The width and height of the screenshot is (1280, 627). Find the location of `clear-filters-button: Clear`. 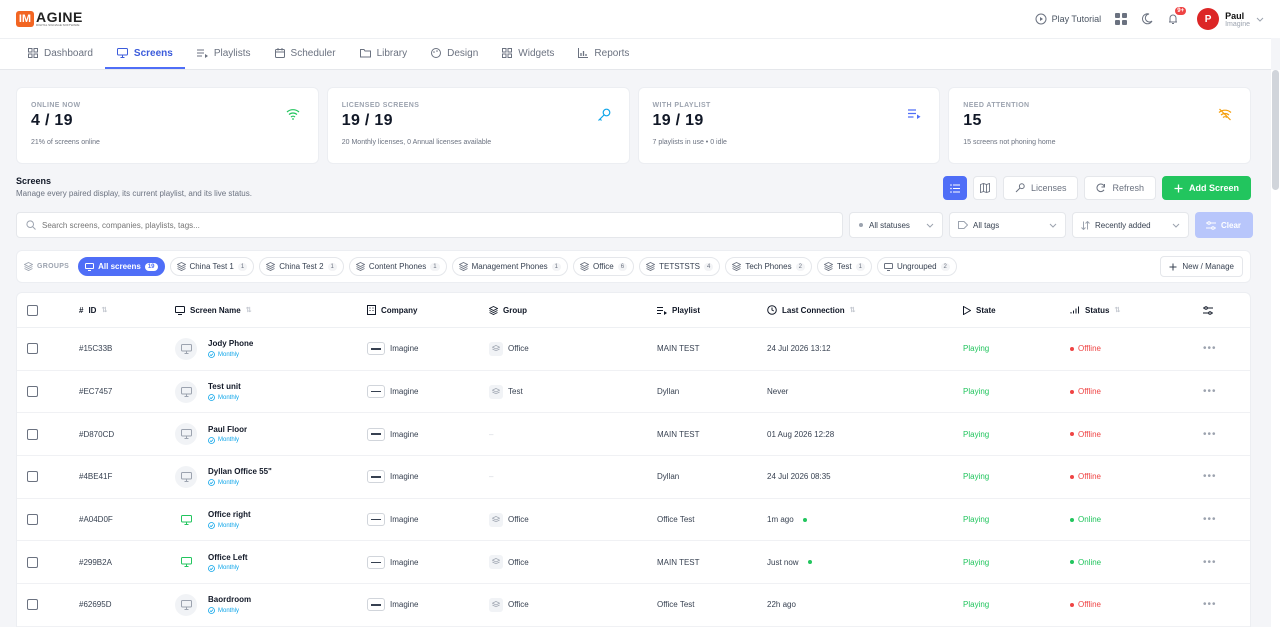

clear-filters-button: Clear is located at coordinates (1224, 225).